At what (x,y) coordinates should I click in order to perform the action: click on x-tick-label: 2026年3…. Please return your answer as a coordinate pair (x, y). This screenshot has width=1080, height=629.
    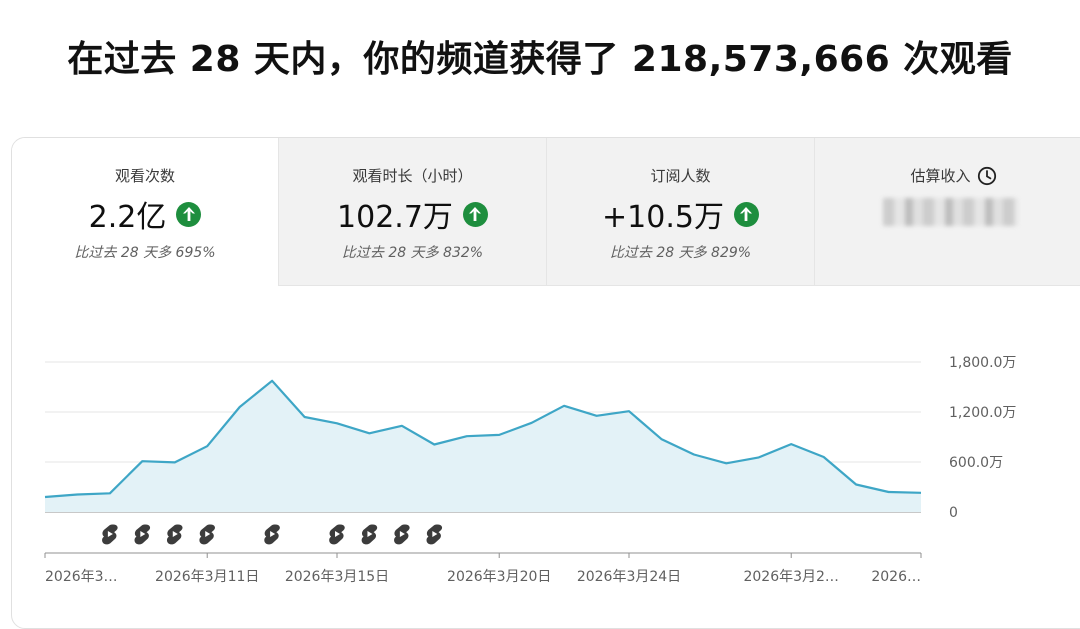
    Looking at the image, I should click on (81, 577).